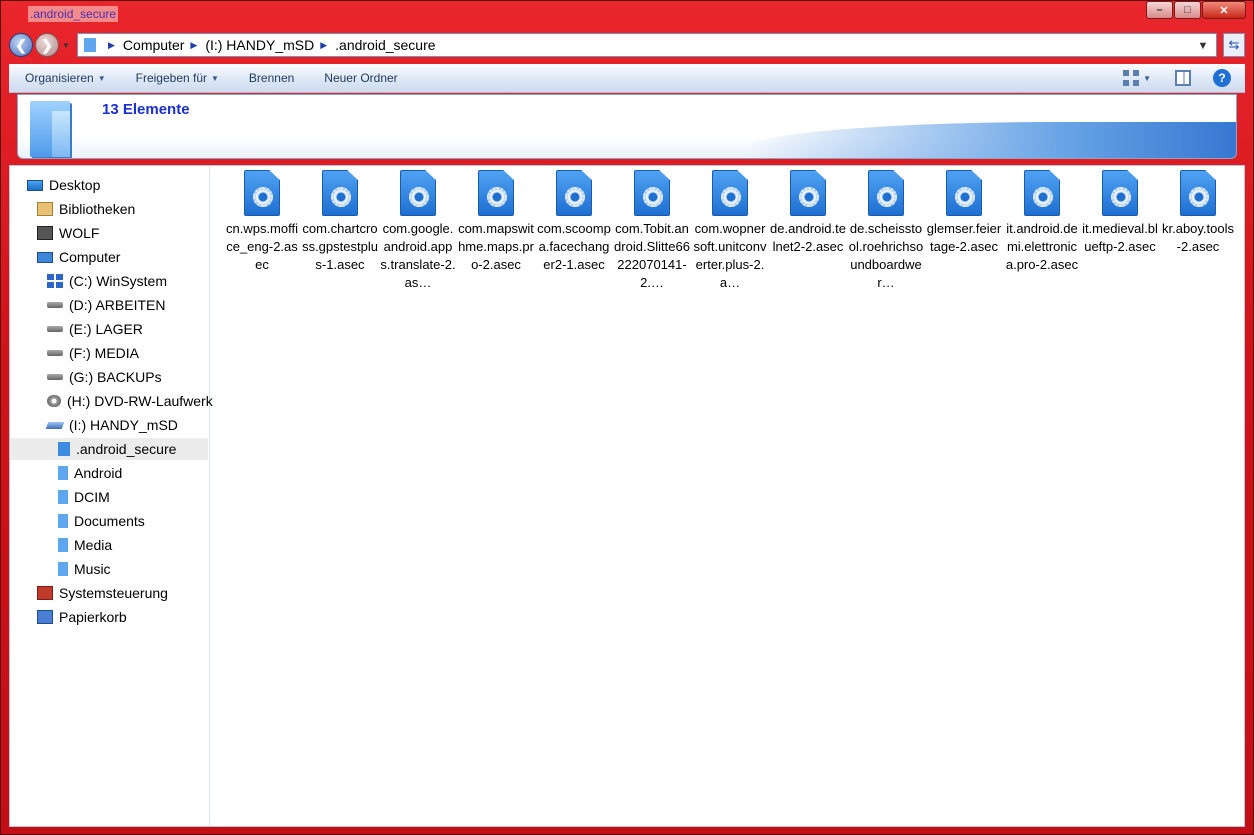 This screenshot has width=1254, height=835. I want to click on back-button: ❮, so click(21, 45).